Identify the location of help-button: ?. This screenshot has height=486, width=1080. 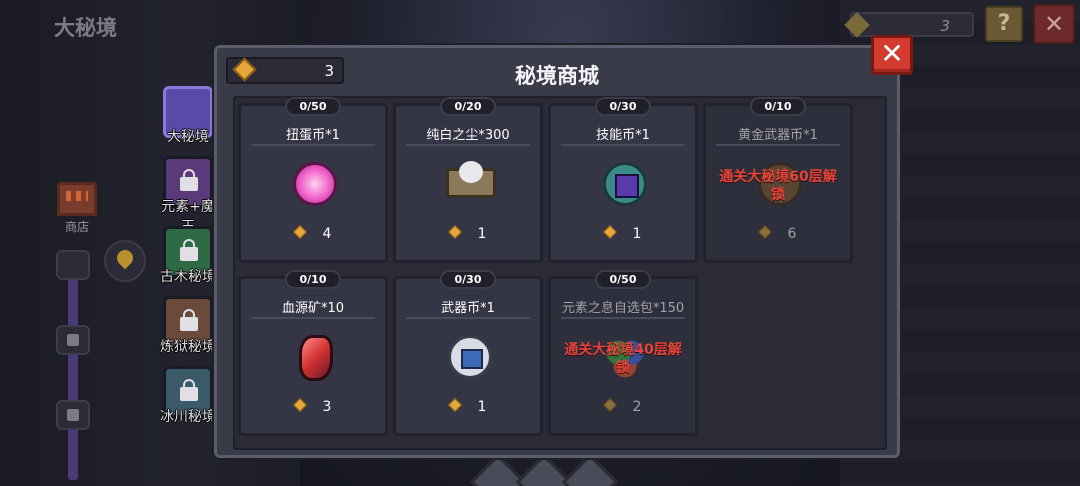
(1004, 24).